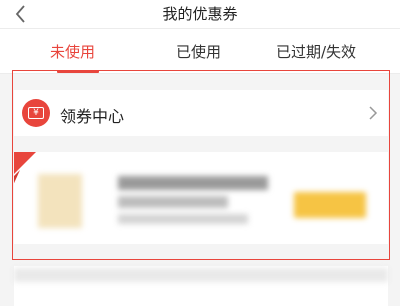  What do you see at coordinates (201, 286) in the screenshot?
I see `next-coupon-card` at bounding box center [201, 286].